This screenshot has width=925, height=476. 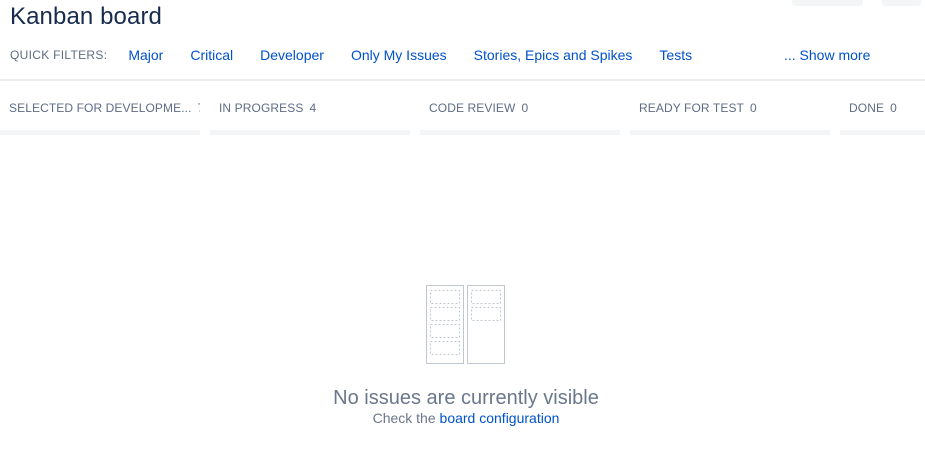 What do you see at coordinates (86, 16) in the screenshot?
I see `page-title: Kanban board` at bounding box center [86, 16].